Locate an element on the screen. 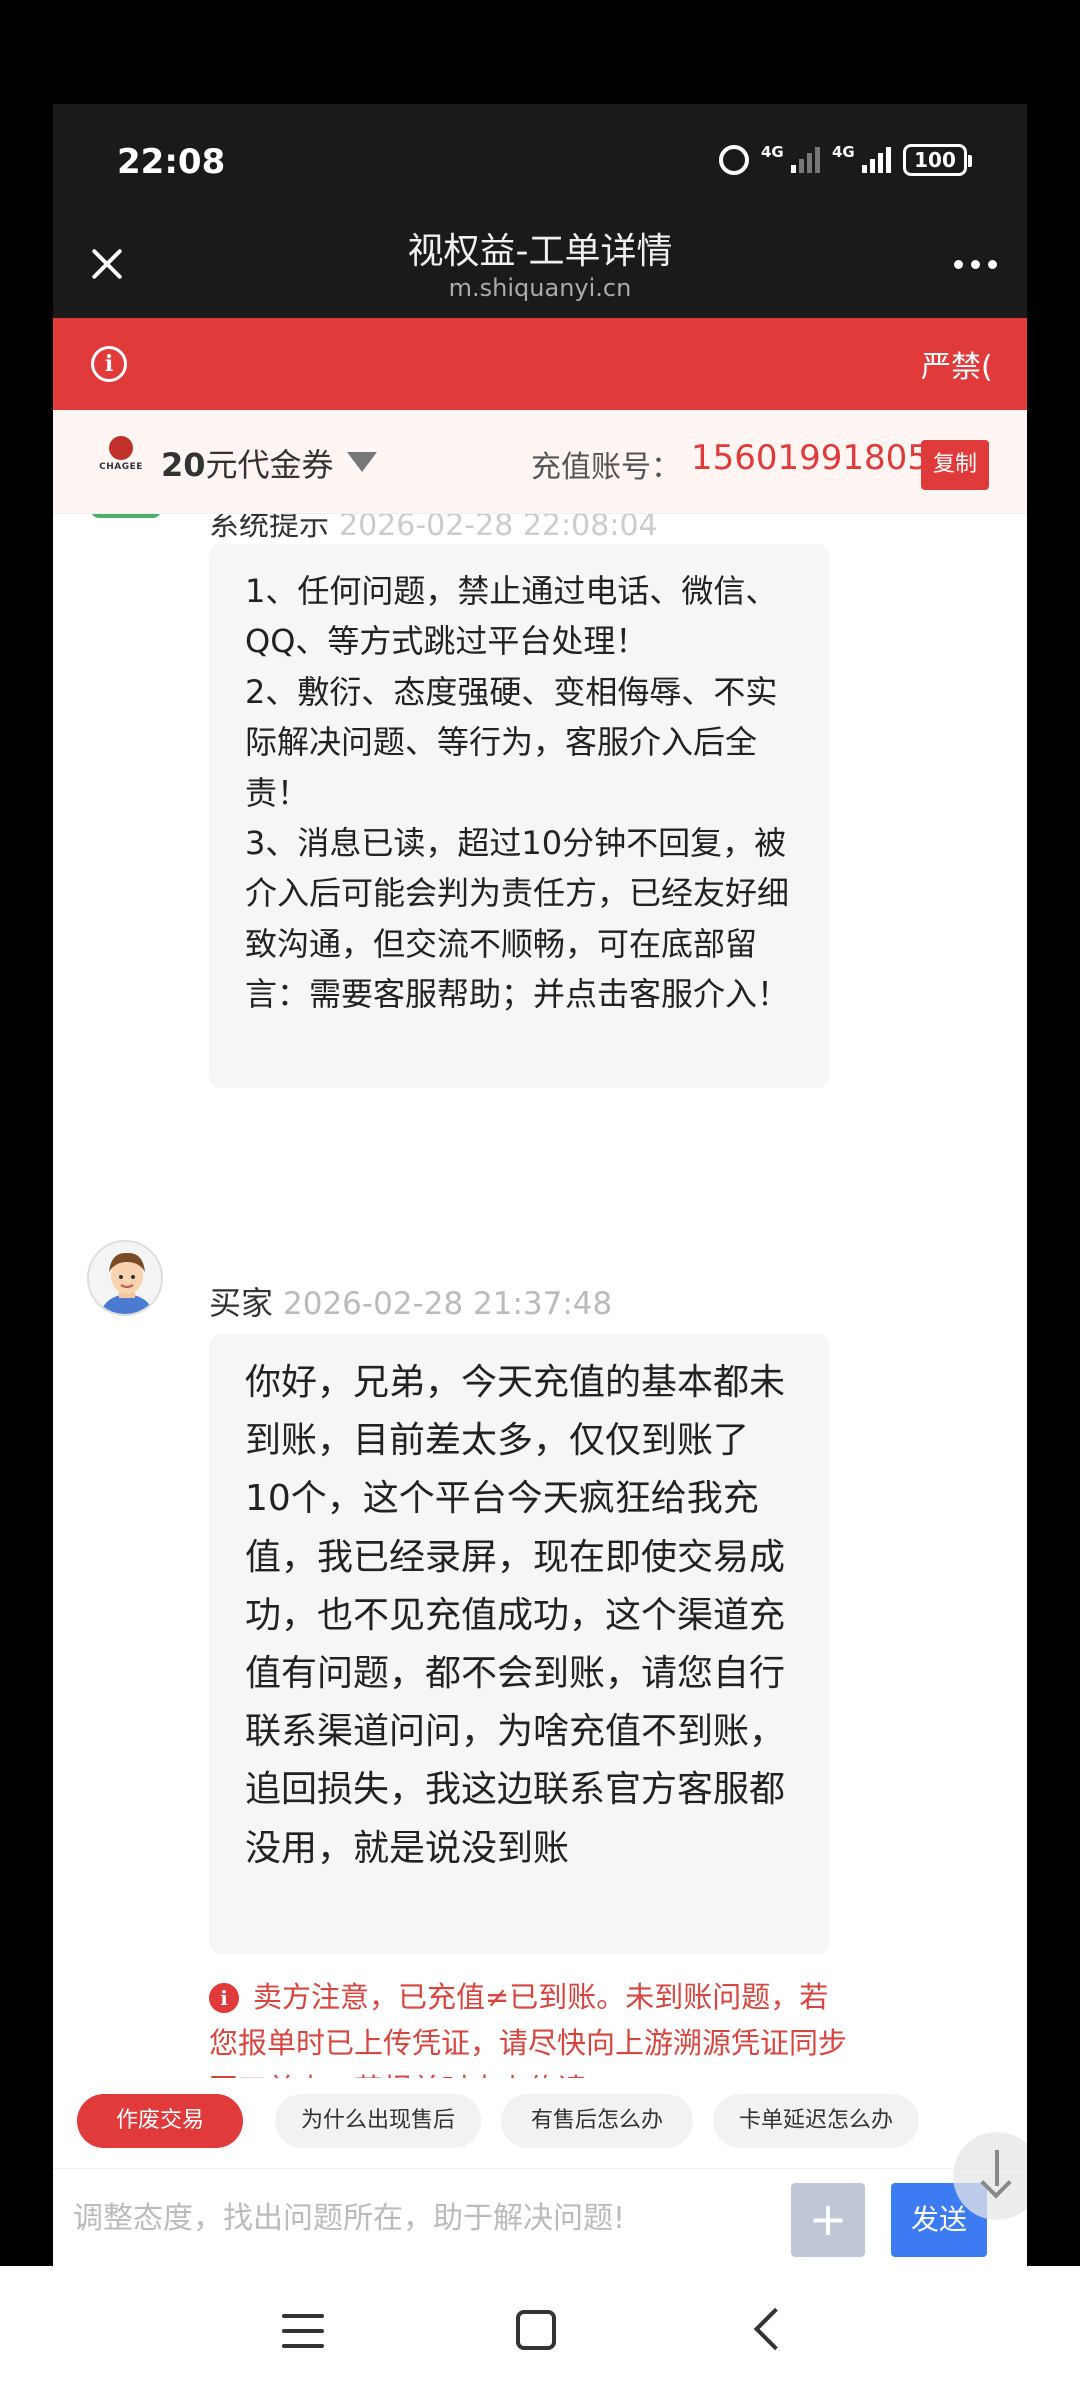  info-icon: i is located at coordinates (109, 364).